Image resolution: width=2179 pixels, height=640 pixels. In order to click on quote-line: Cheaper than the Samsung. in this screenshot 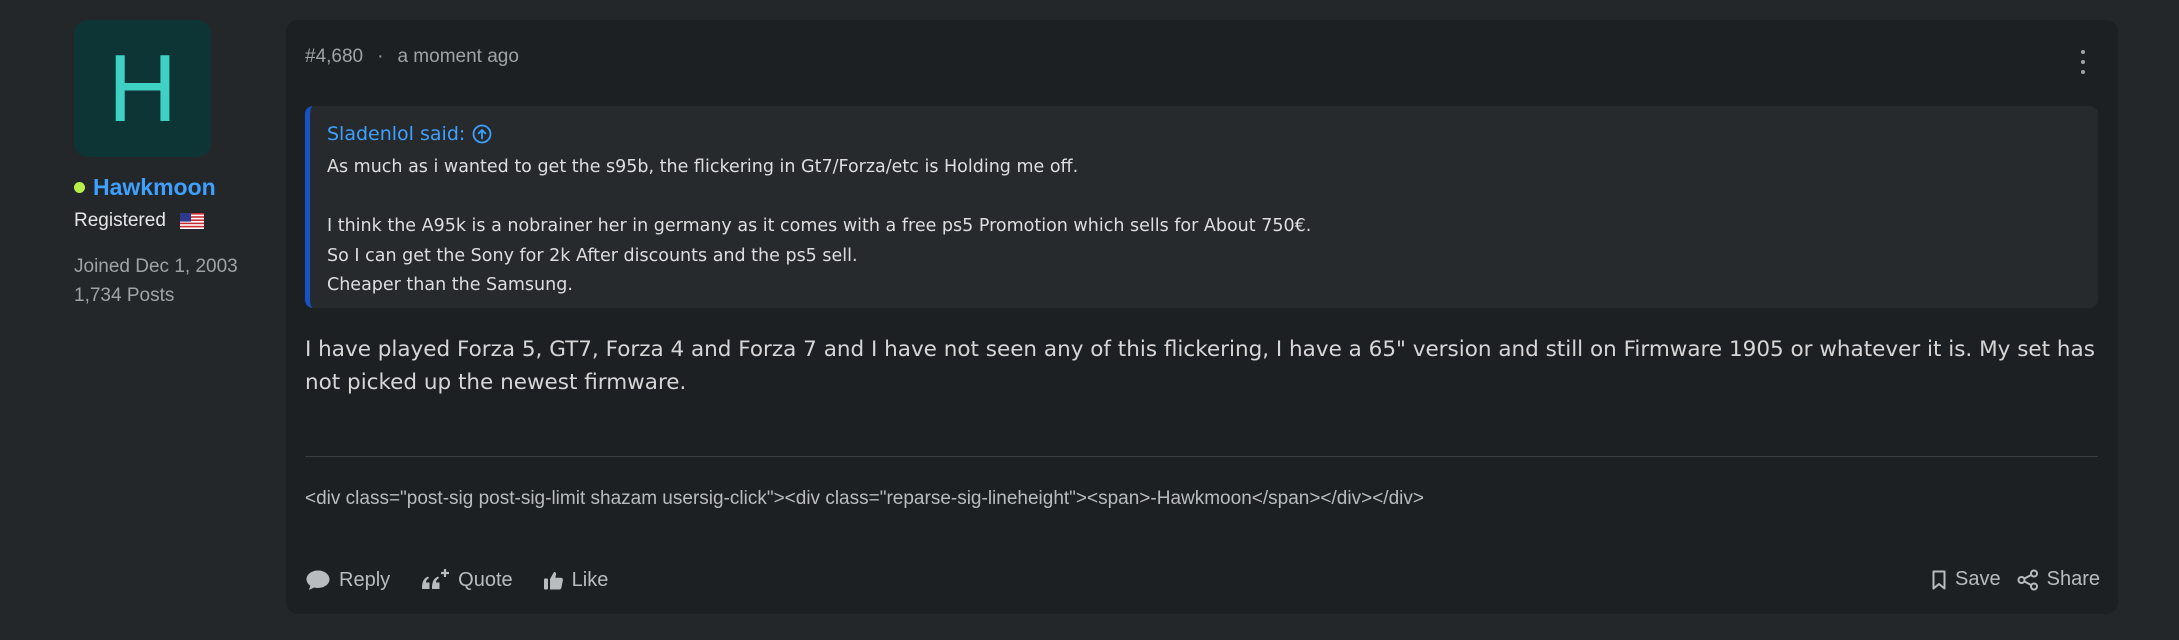, I will do `click(450, 285)`.